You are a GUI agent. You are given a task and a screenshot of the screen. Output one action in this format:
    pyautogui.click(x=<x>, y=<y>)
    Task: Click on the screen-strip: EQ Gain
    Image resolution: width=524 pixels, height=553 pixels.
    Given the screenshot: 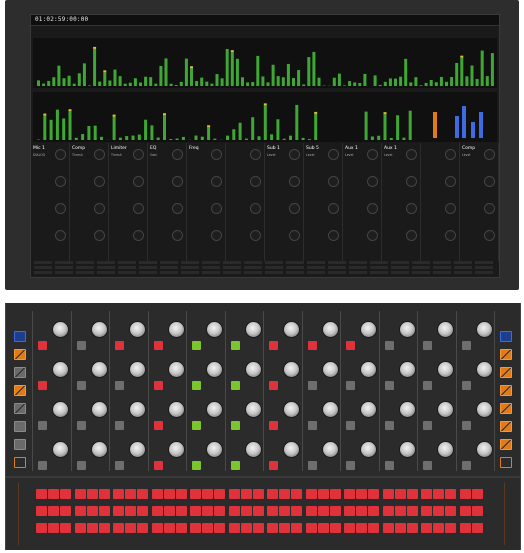 What is the action you would take?
    pyautogui.click(x=167, y=202)
    